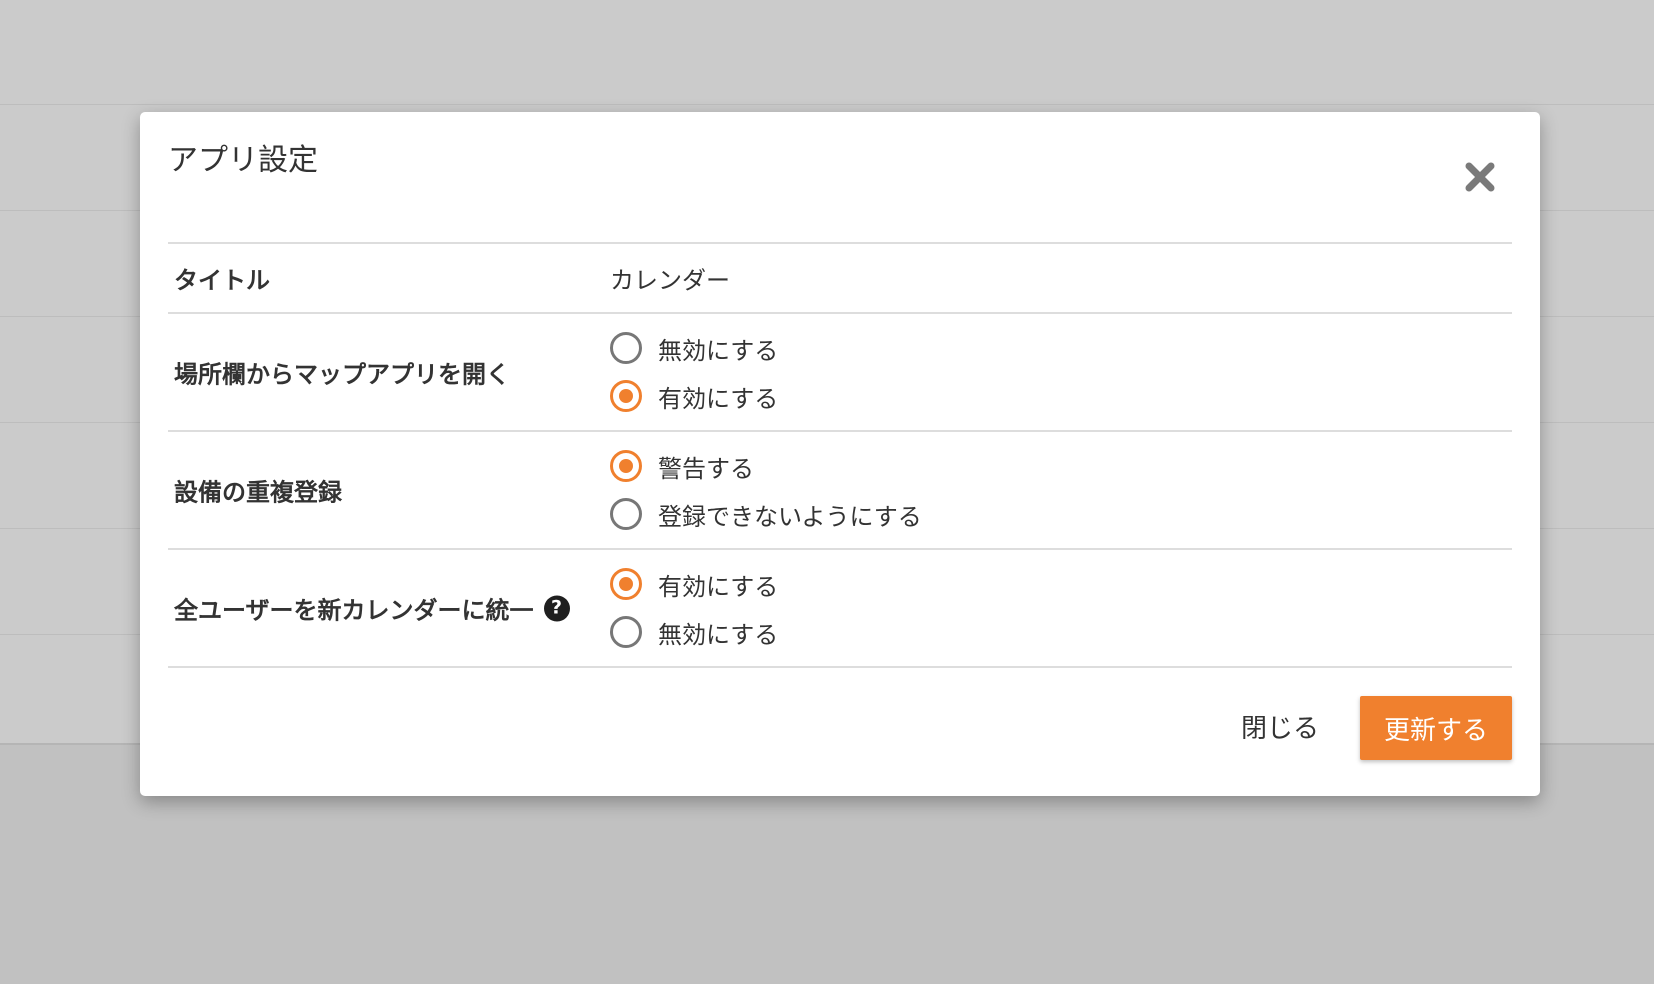  Describe the element at coordinates (342, 374) in the screenshot. I see `row-label: 場所欄からマップアプリを開く` at that location.